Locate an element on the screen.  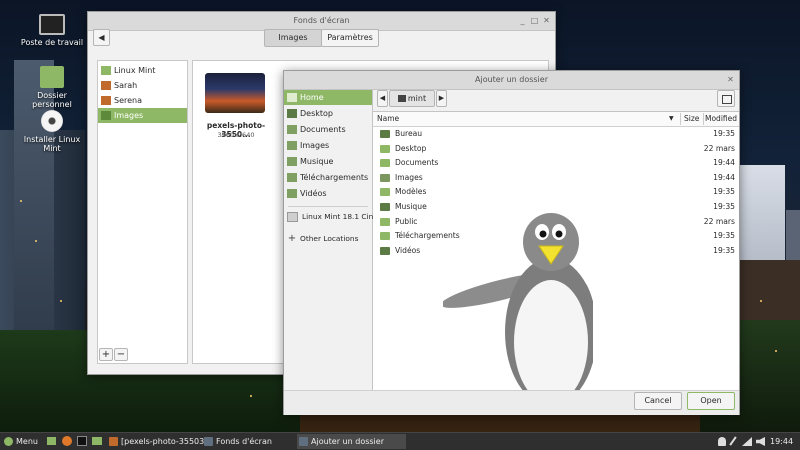
file-list-header: Name ▼ Size Modified is located at coordinates (556, 119).